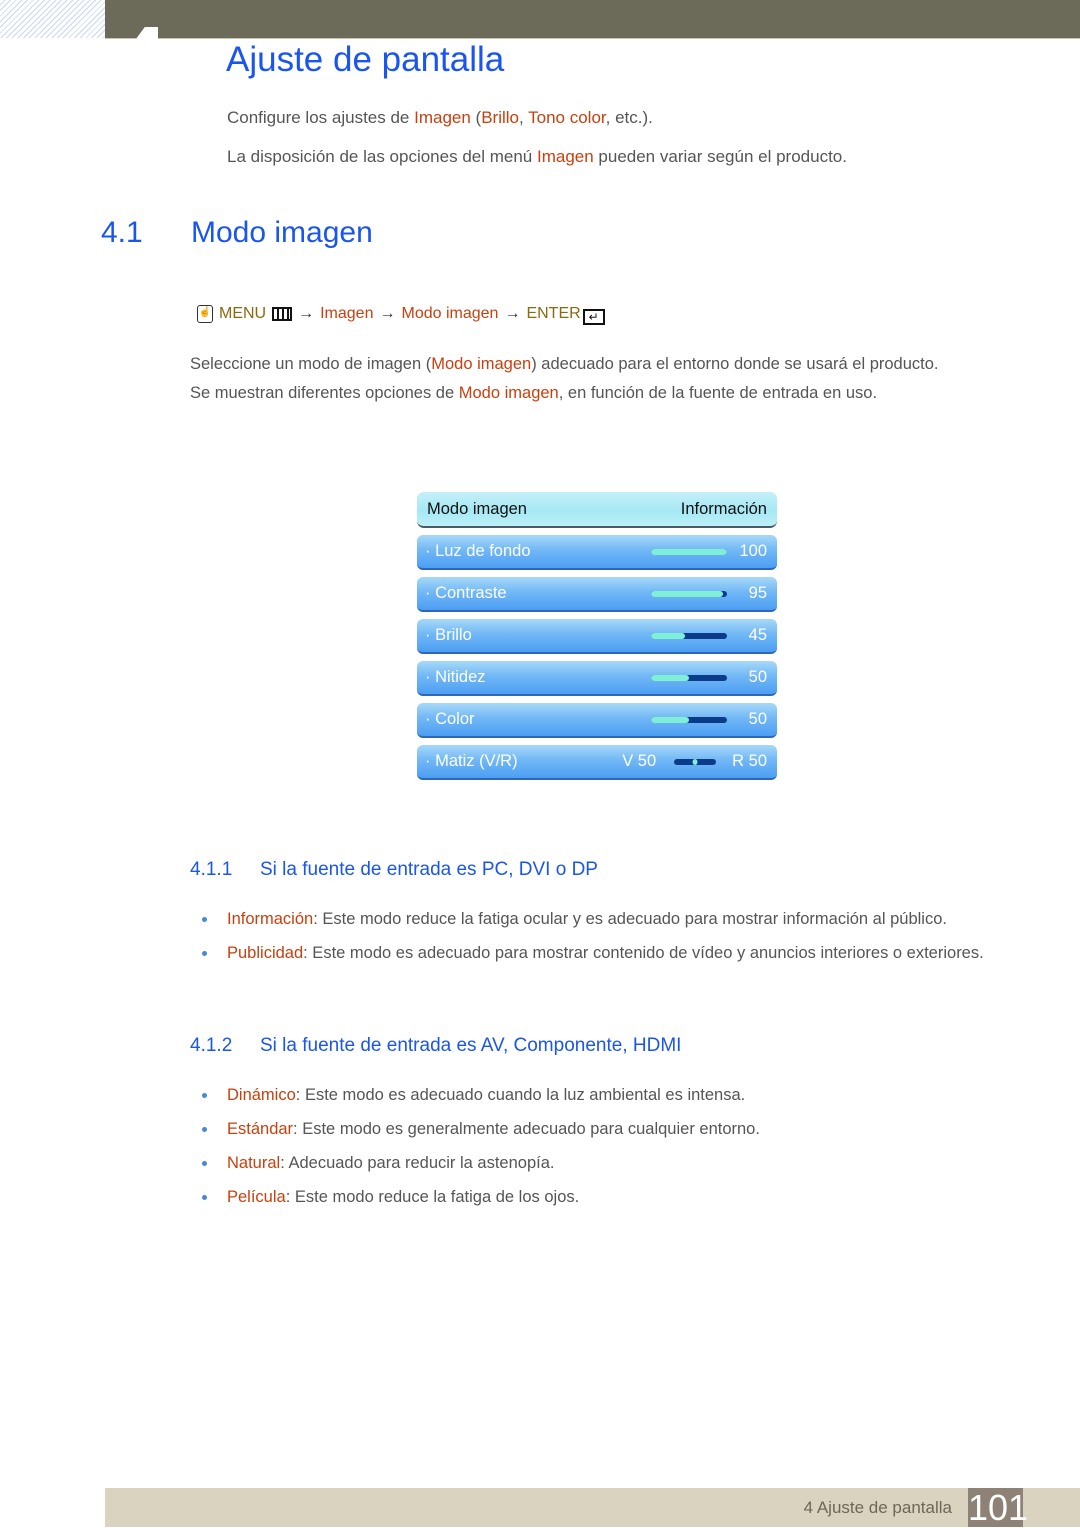  I want to click on enter-label: ENTER, so click(553, 313).